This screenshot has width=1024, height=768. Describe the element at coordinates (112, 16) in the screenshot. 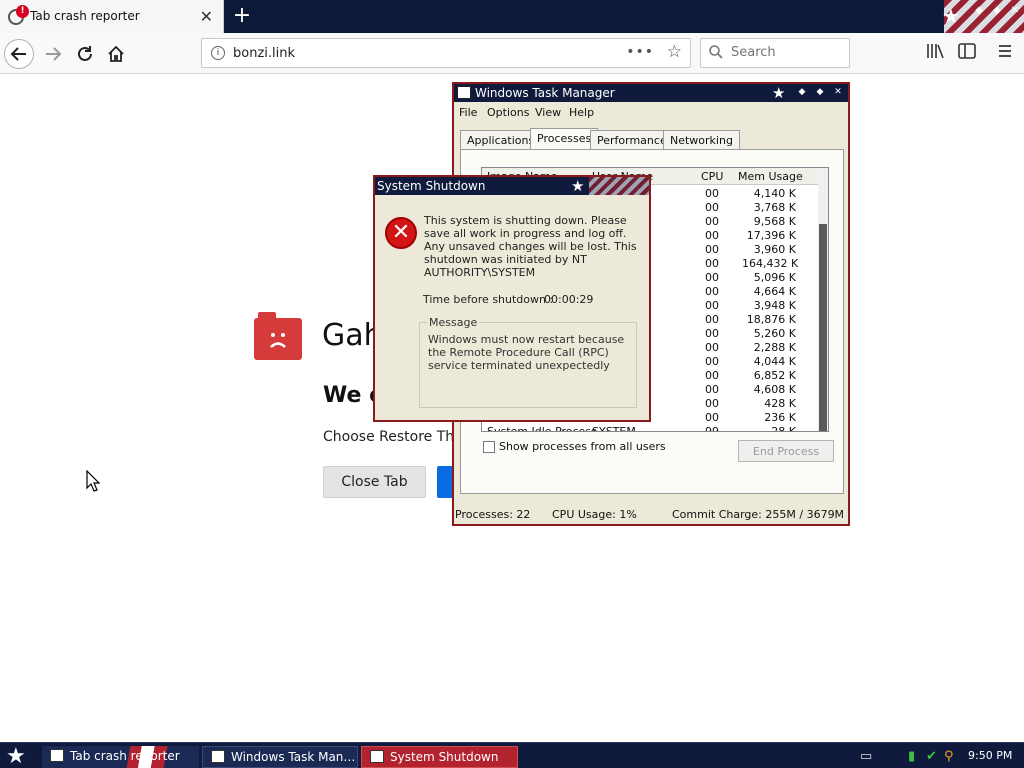

I see `tab-crash-reporter: ! Tab crash reporter ✕` at that location.